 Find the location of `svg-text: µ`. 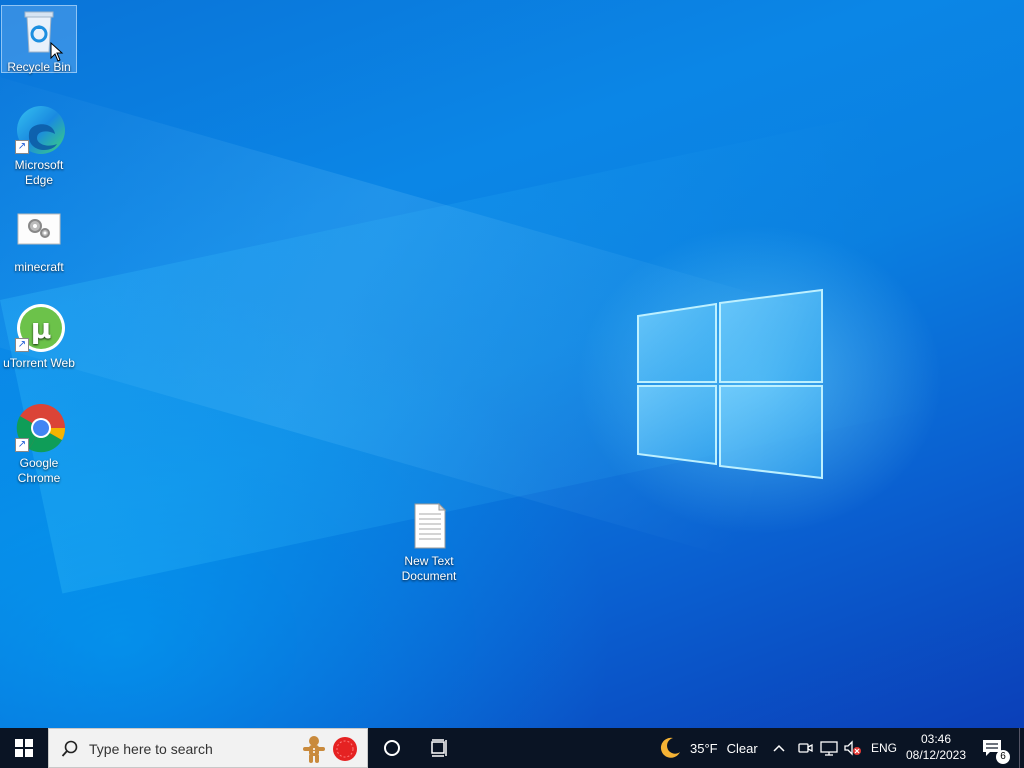

svg-text: µ is located at coordinates (41, 328).